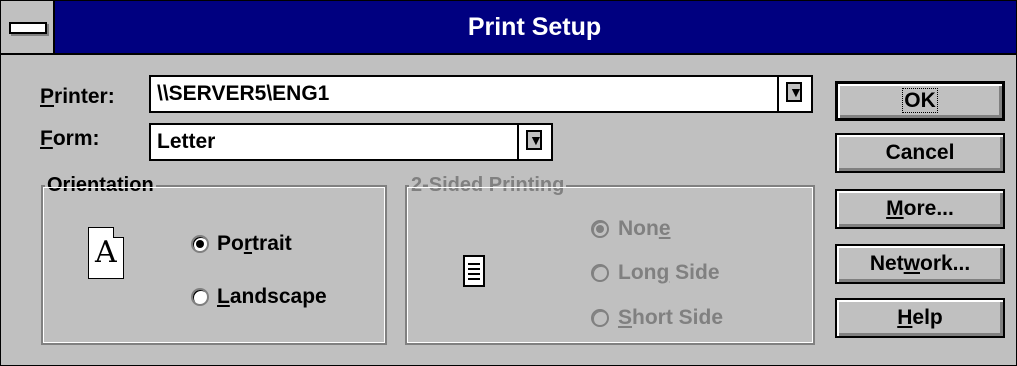 This screenshot has height=366, width=1017. I want to click on form-dropdown: Letter ▼, so click(351, 142).